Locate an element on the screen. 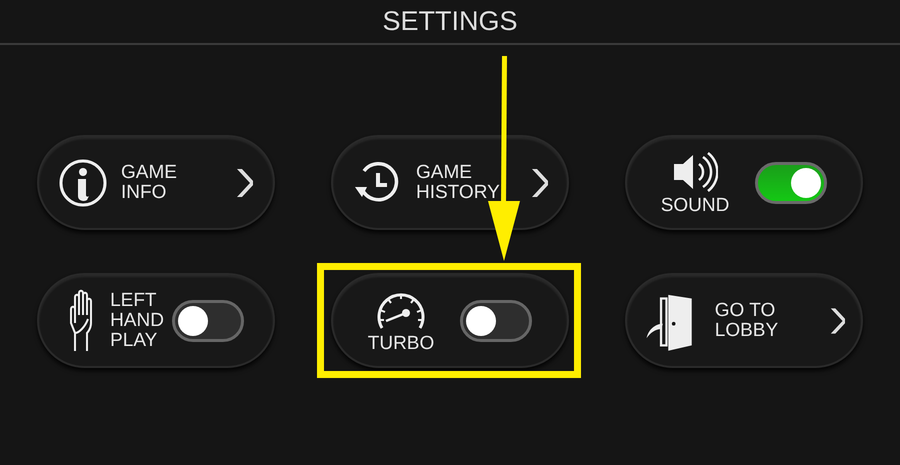 This screenshot has height=465, width=900. toggle-label: LEFT HAND PLAY is located at coordinates (137, 320).